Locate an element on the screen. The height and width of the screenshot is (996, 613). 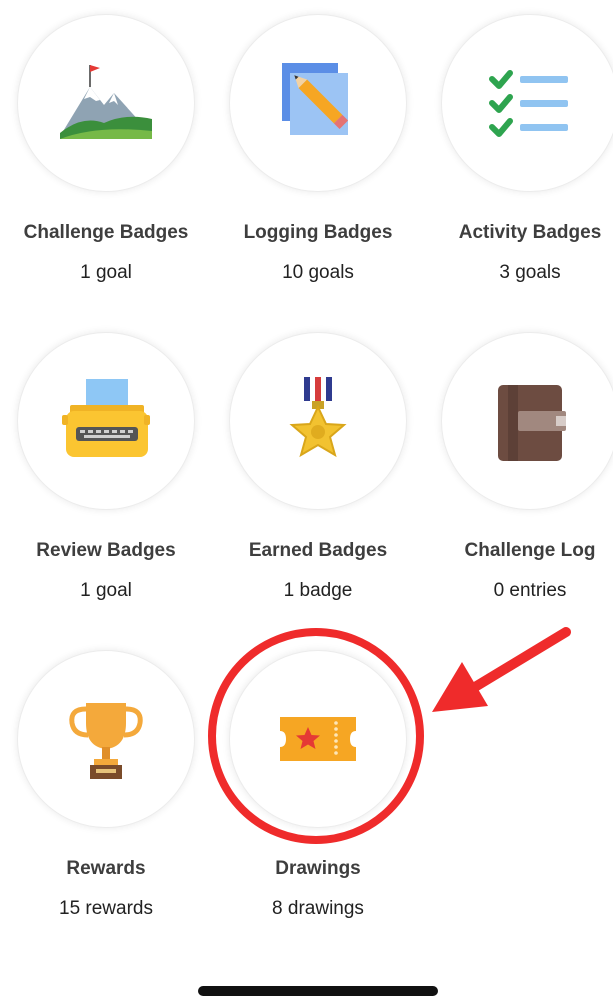
tile-title: Drawings is located at coordinates (318, 868).